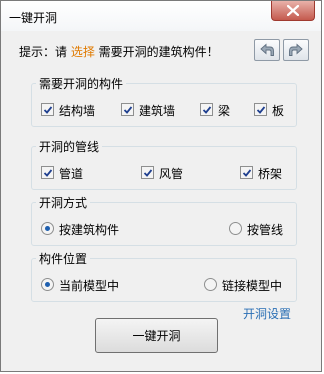 Image resolution: width=324 pixels, height=374 pixels. I want to click on checkbox-label: 梁, so click(224, 111).